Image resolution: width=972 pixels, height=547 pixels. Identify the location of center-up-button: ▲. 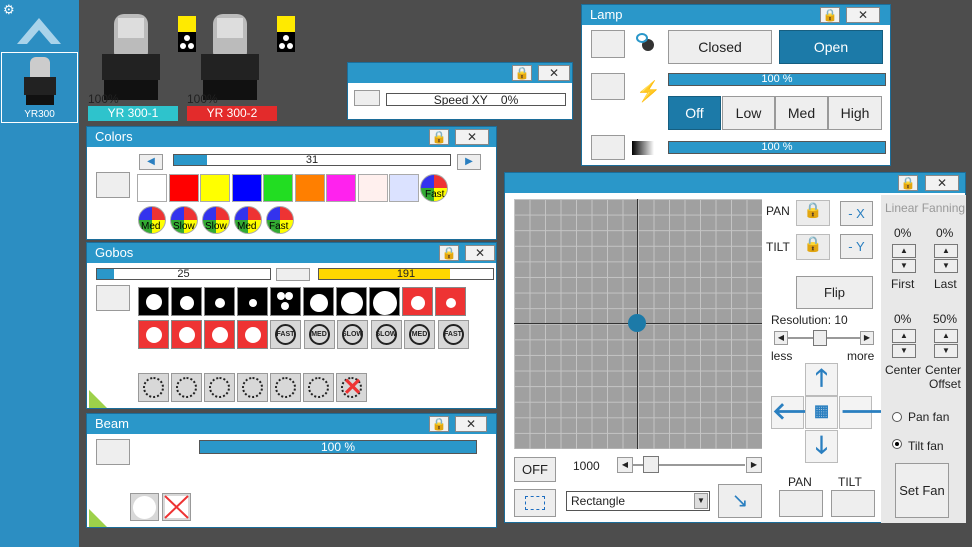
(904, 336).